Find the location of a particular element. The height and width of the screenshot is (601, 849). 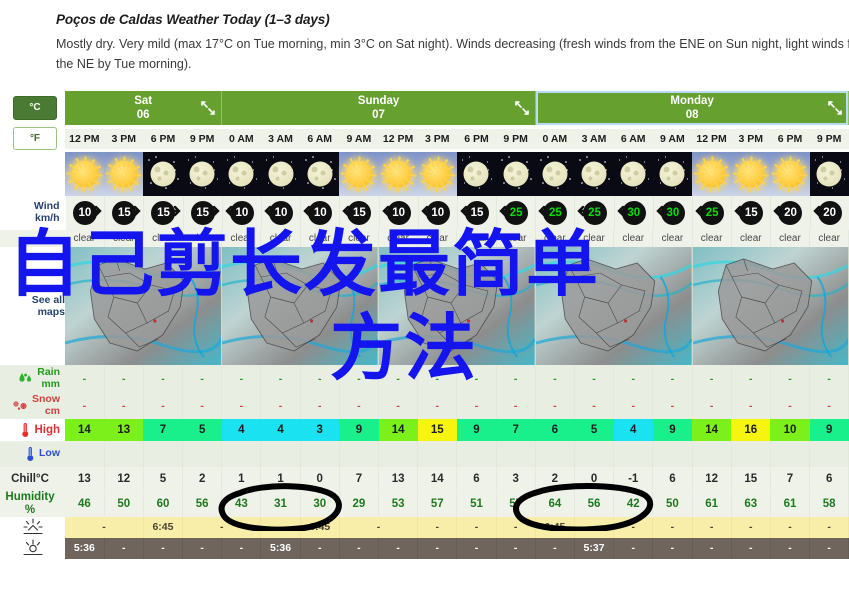

hour-header-cell: 12 PM is located at coordinates (398, 138).